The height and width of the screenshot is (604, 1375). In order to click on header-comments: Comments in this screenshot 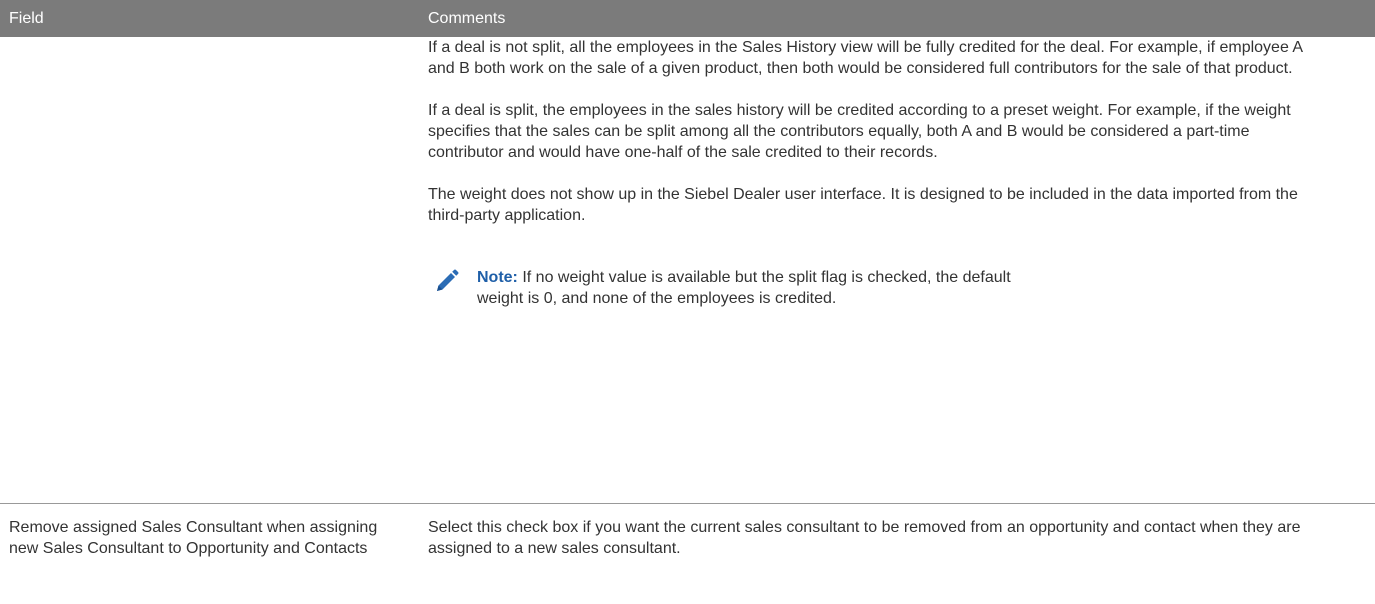, I will do `click(467, 18)`.